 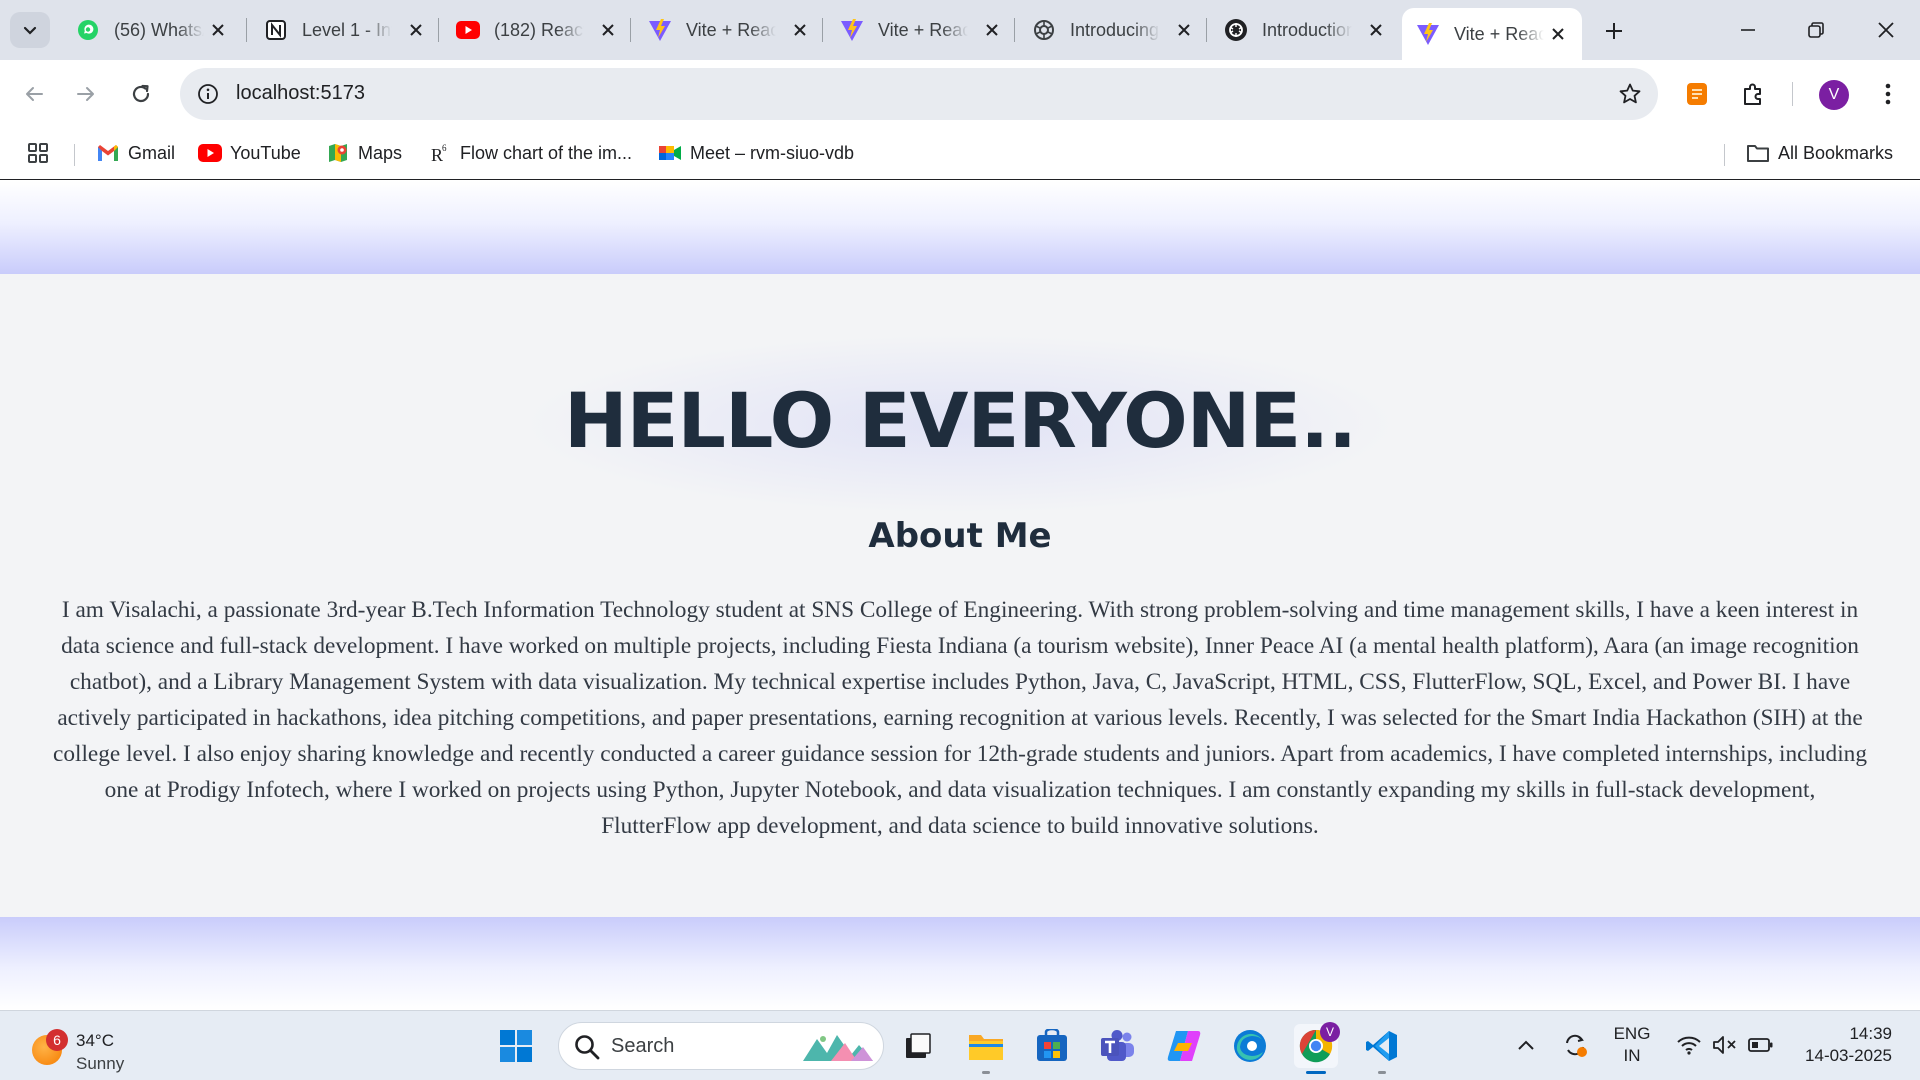 What do you see at coordinates (1184, 1046) in the screenshot?
I see `taskbar-copilot` at bounding box center [1184, 1046].